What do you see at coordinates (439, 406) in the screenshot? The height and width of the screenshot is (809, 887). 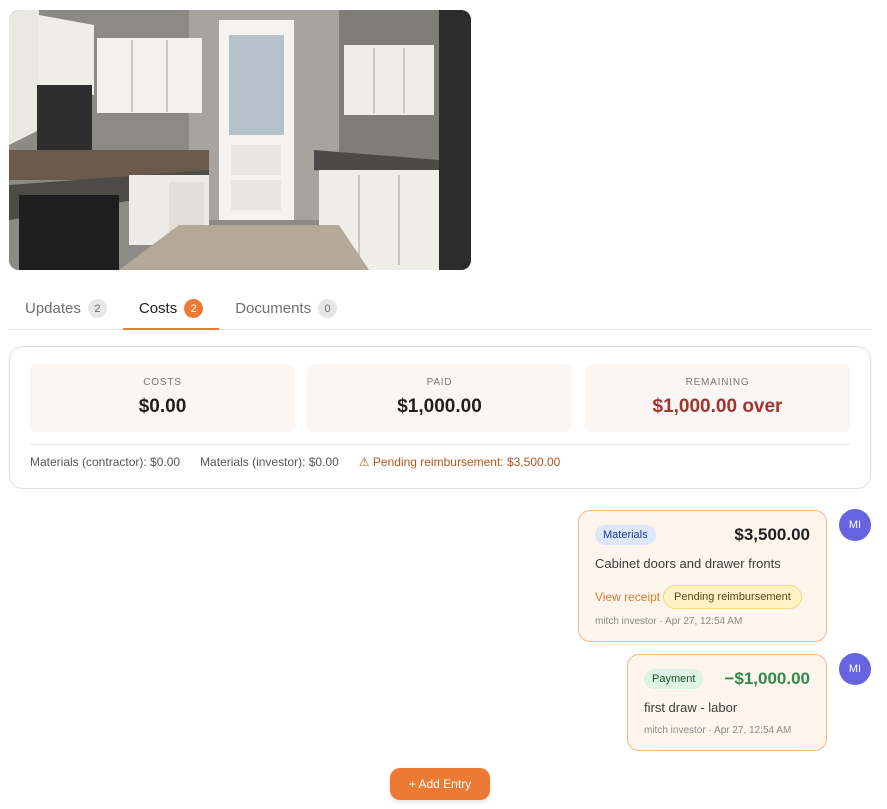 I see `paid-stat-value: $1,000.00` at bounding box center [439, 406].